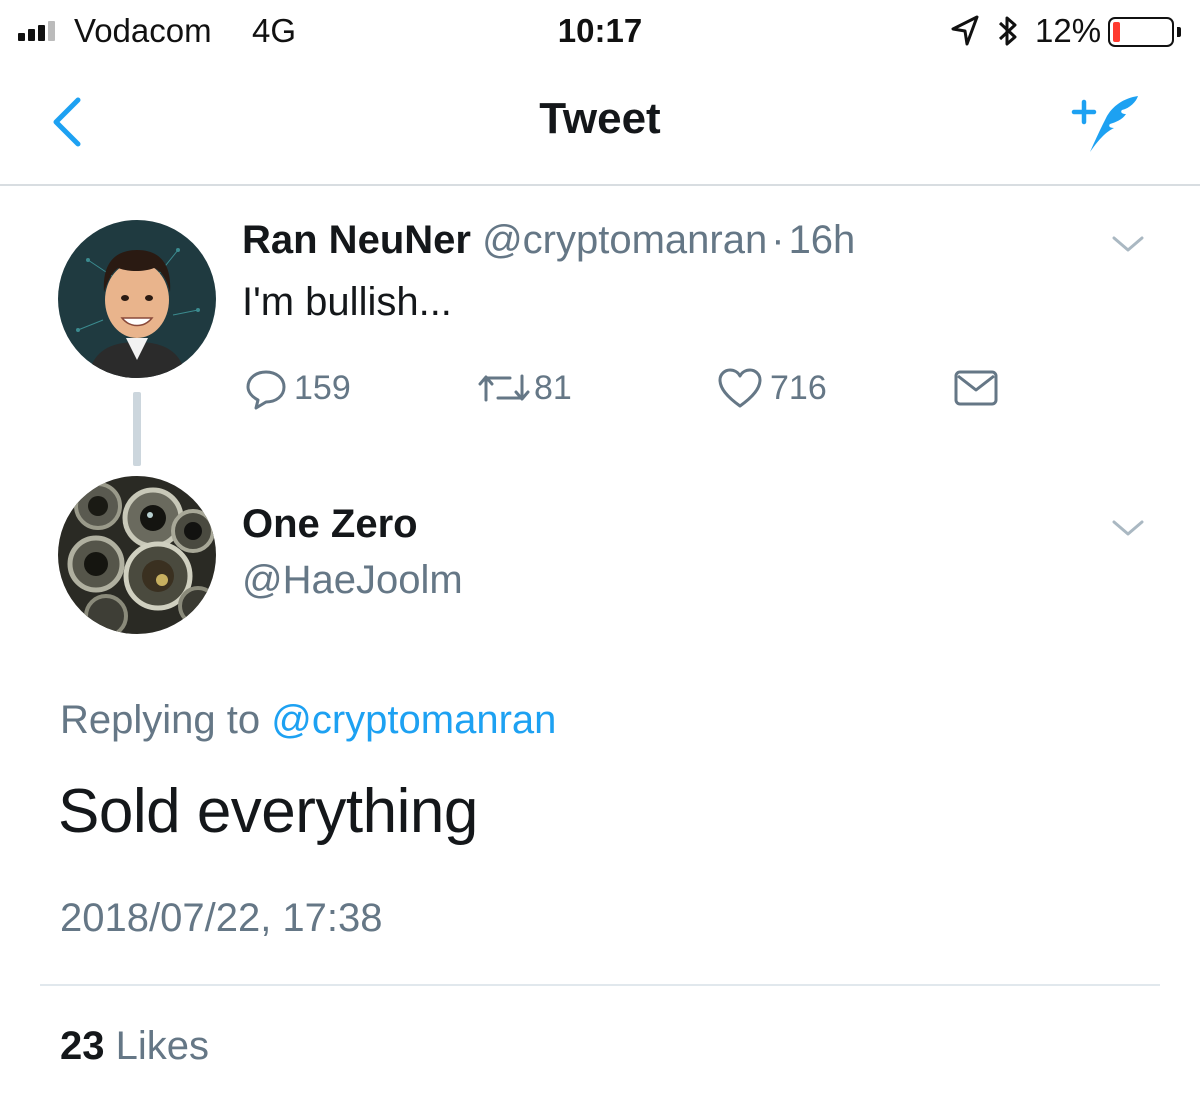 Image resolution: width=1200 pixels, height=1101 pixels. I want to click on replying-to: Replying to @cryptomanran, so click(308, 720).